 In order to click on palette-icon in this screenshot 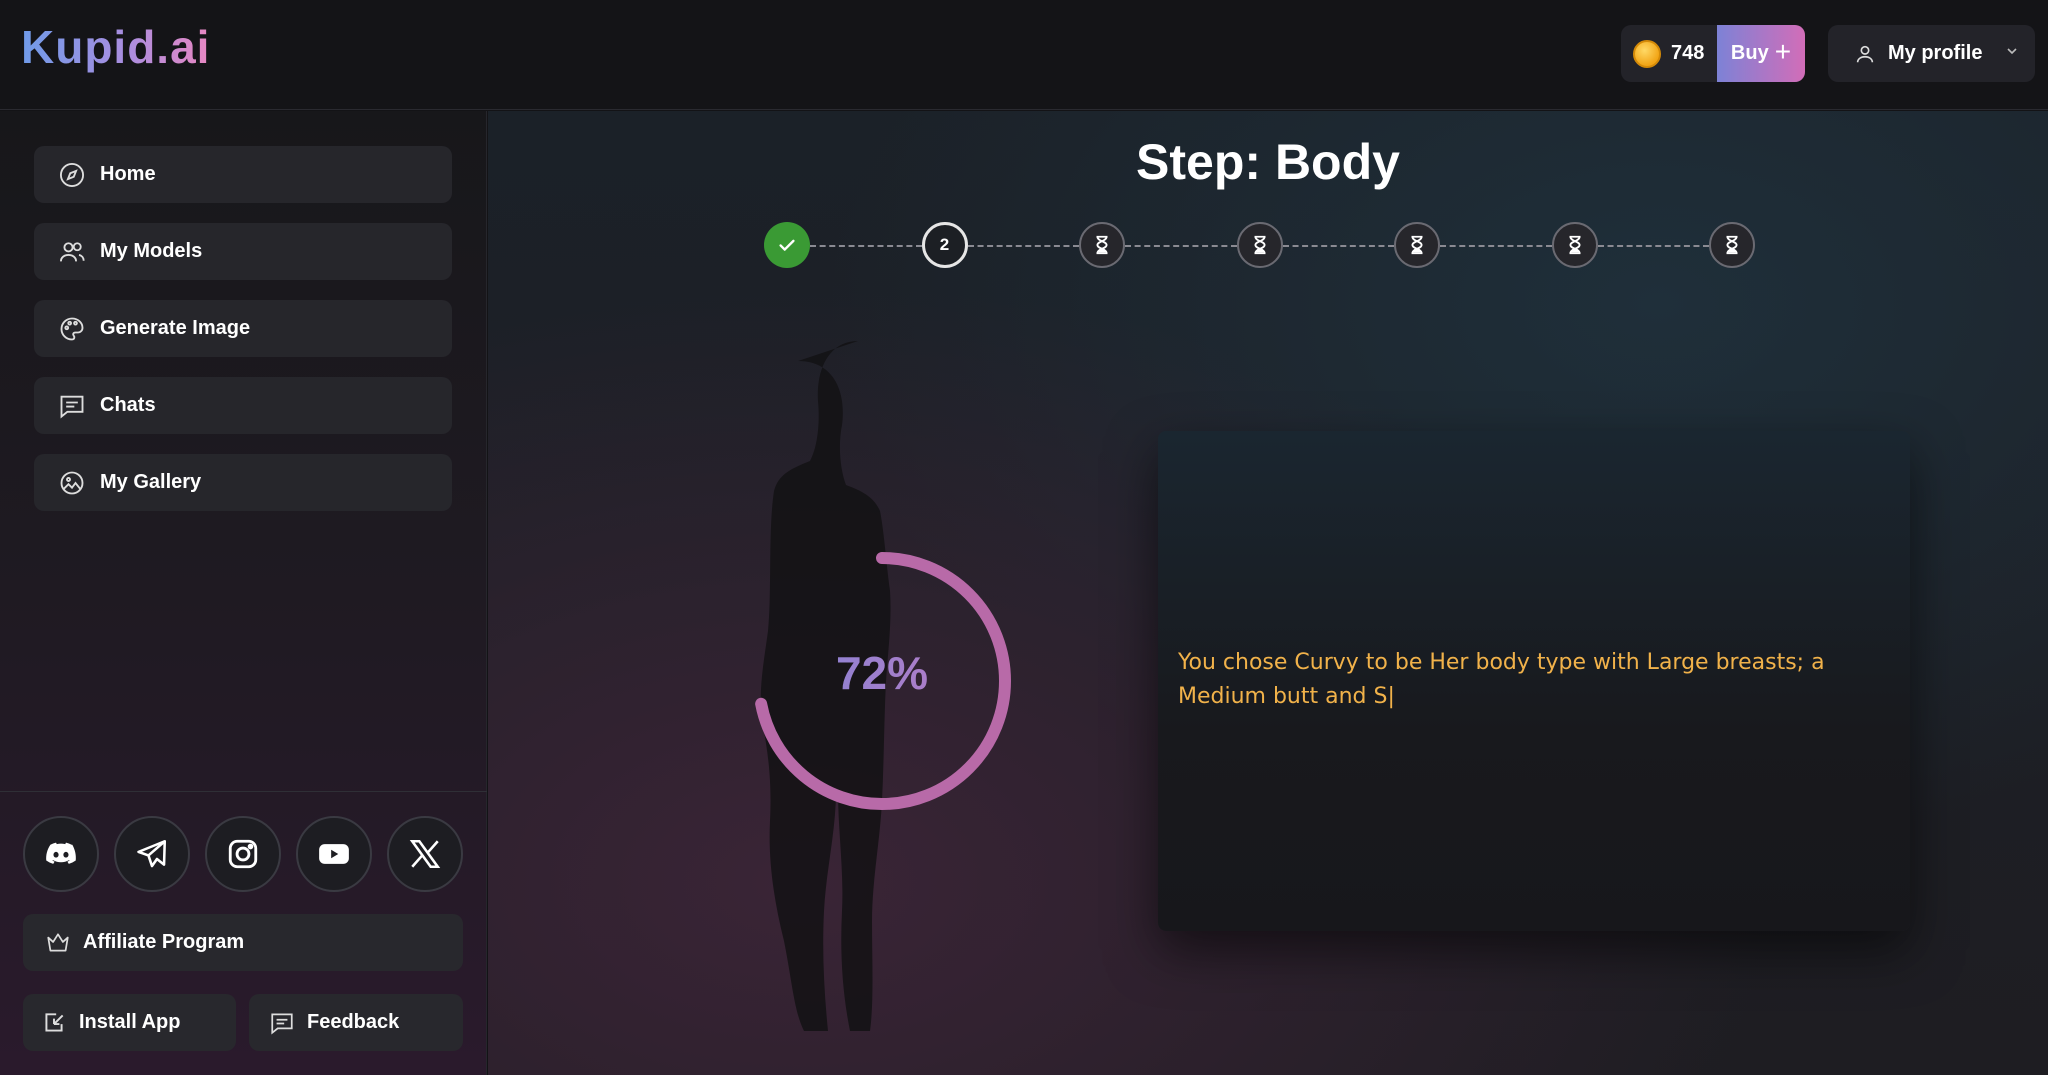, I will do `click(72, 328)`.